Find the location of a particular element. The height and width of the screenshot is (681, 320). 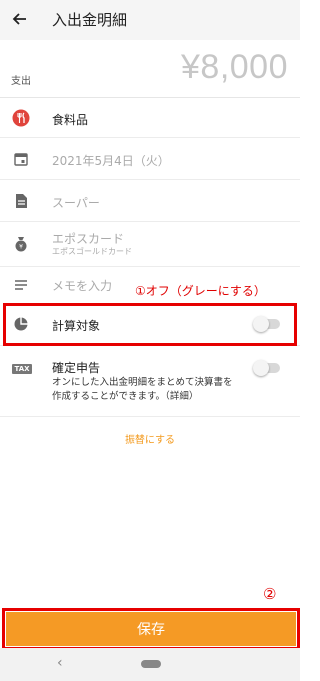

system-nav-bar: ‹ is located at coordinates (150, 664).